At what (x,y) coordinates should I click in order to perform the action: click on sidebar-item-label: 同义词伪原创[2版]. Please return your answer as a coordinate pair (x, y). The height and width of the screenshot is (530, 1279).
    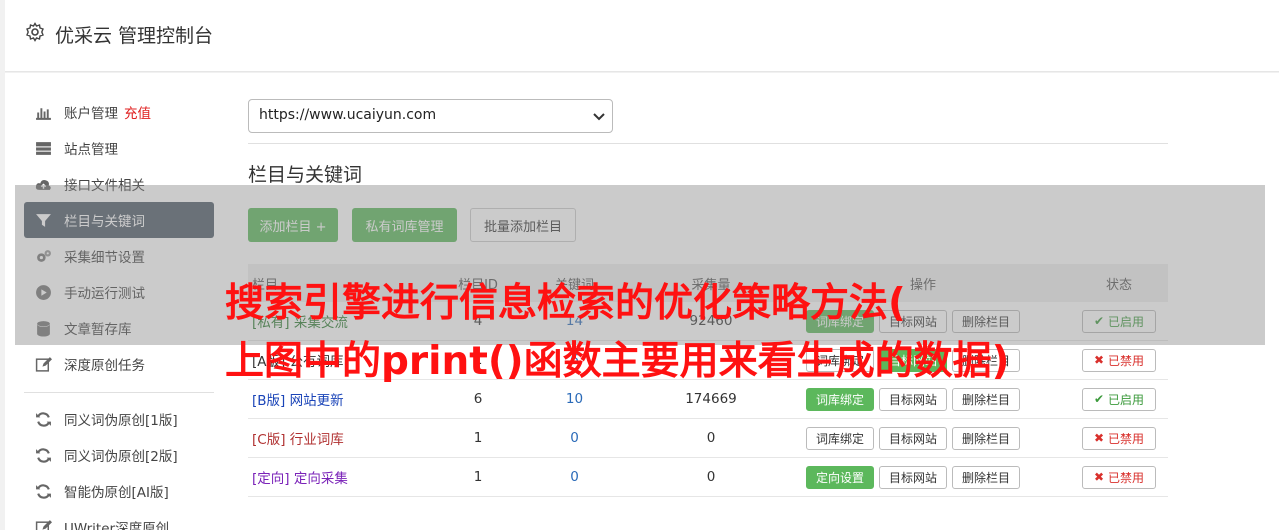
    Looking at the image, I should click on (121, 457).